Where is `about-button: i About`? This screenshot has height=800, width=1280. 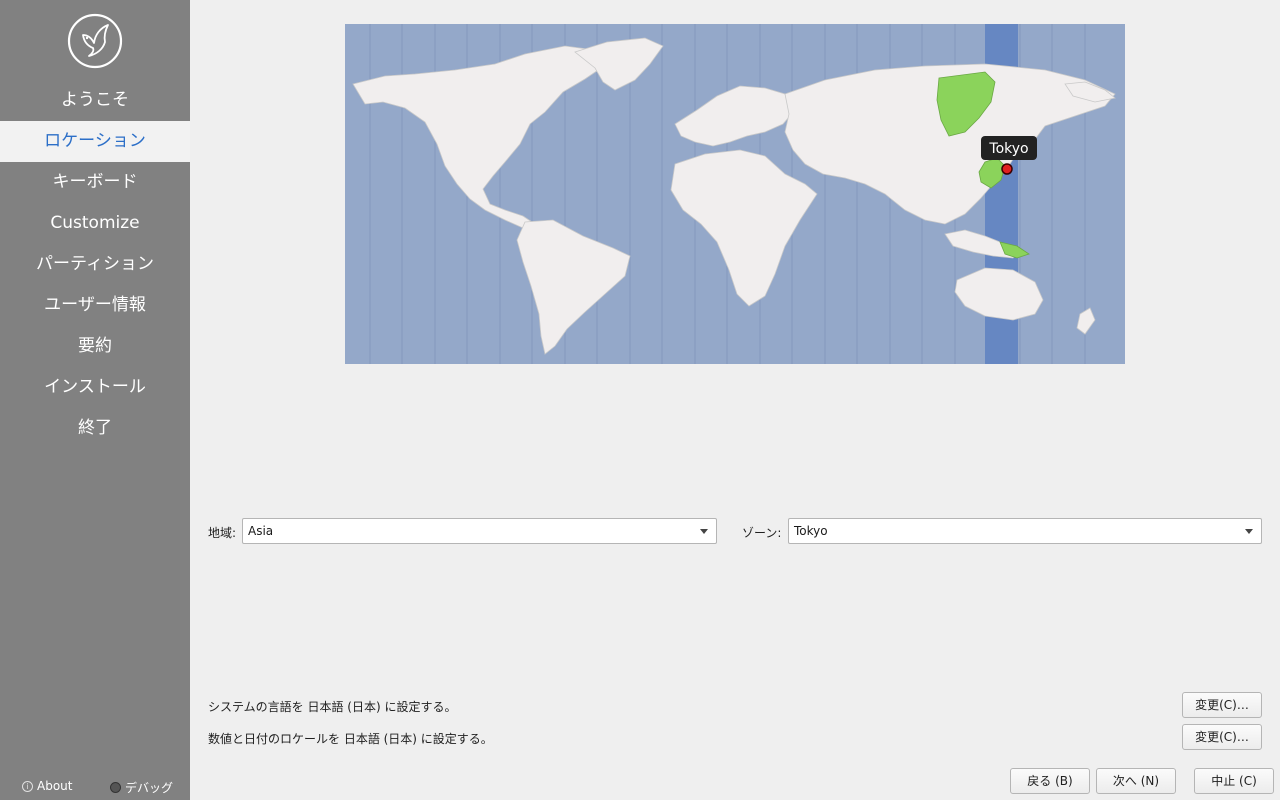
about-button: i About is located at coordinates (47, 786).